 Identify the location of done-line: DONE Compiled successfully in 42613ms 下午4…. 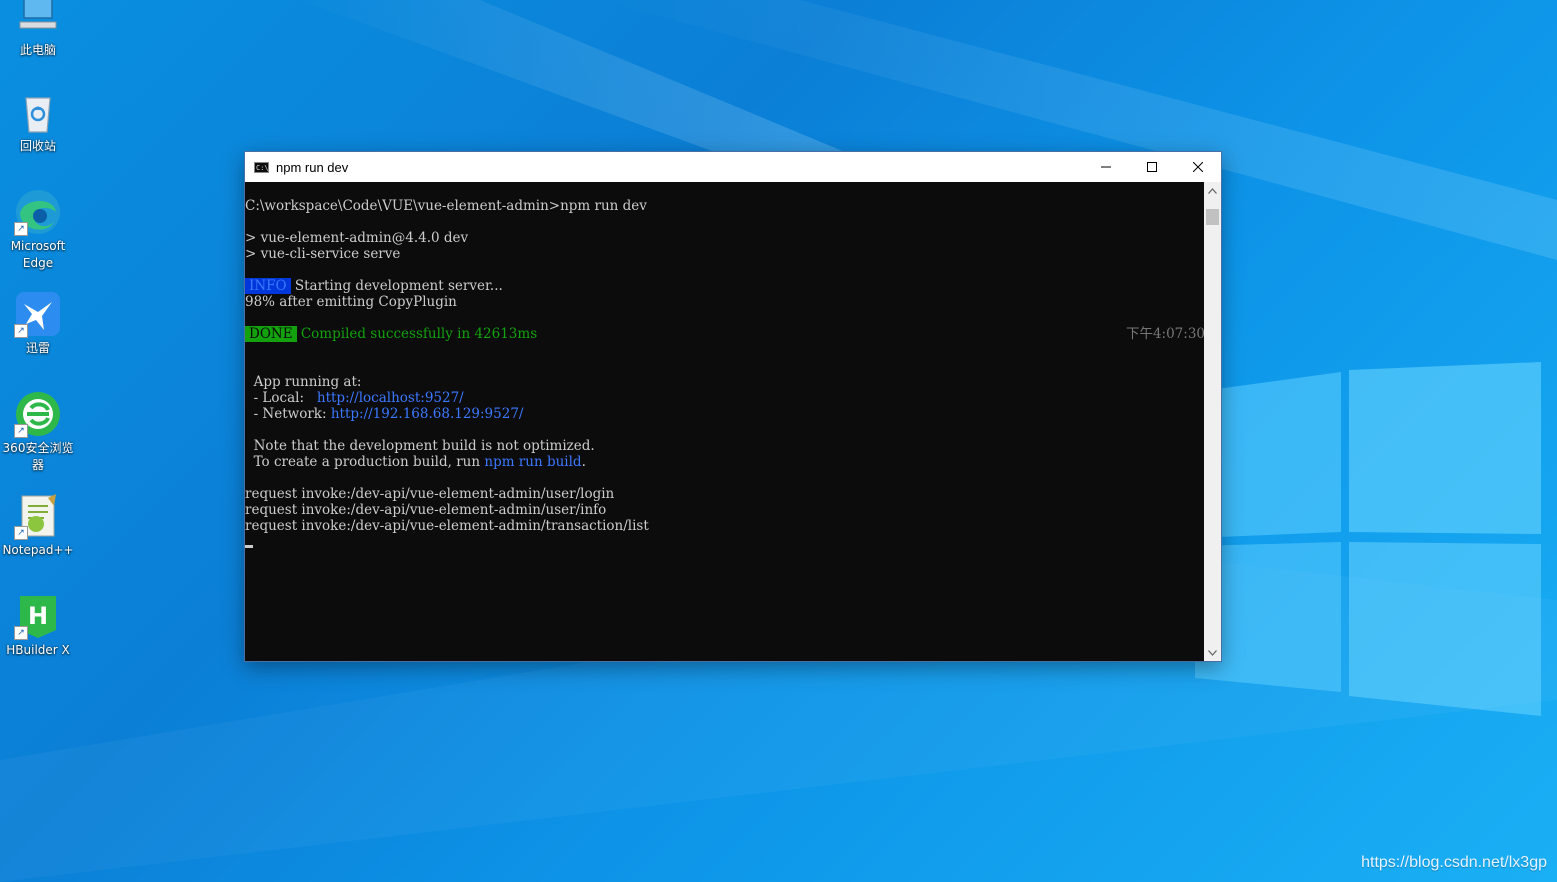
(725, 334).